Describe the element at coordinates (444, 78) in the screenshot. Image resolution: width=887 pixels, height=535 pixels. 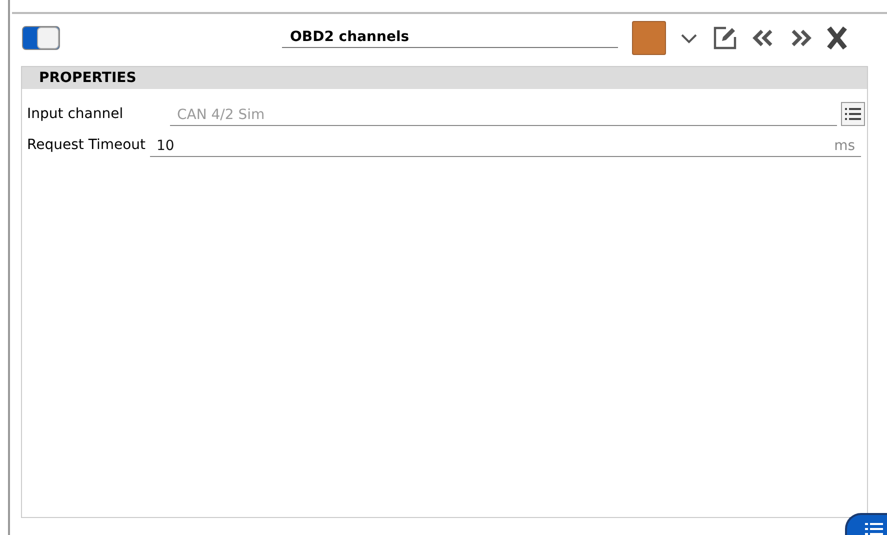
I see `section-header: PROPERTIES` at that location.